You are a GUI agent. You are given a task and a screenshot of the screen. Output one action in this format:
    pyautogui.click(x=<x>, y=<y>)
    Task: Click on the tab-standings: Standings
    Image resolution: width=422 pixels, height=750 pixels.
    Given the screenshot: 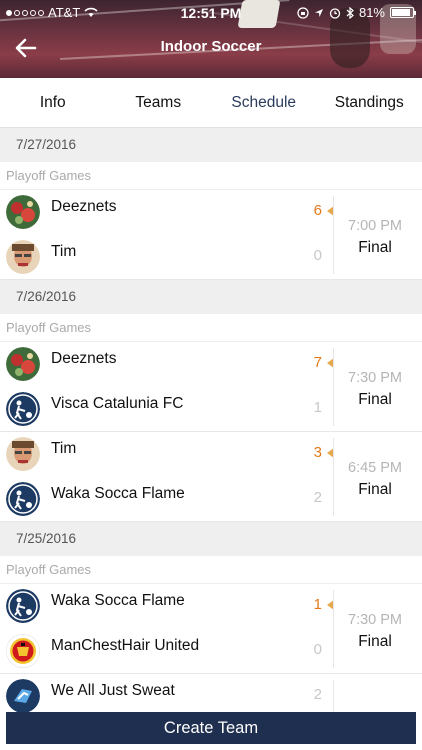 What is the action you would take?
    pyautogui.click(x=369, y=102)
    